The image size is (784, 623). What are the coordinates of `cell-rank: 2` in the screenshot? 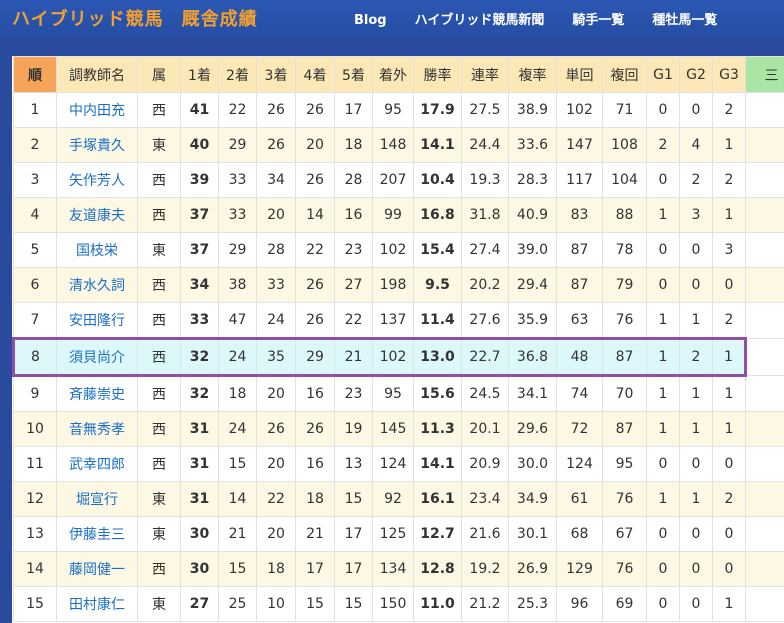 It's located at (35, 145).